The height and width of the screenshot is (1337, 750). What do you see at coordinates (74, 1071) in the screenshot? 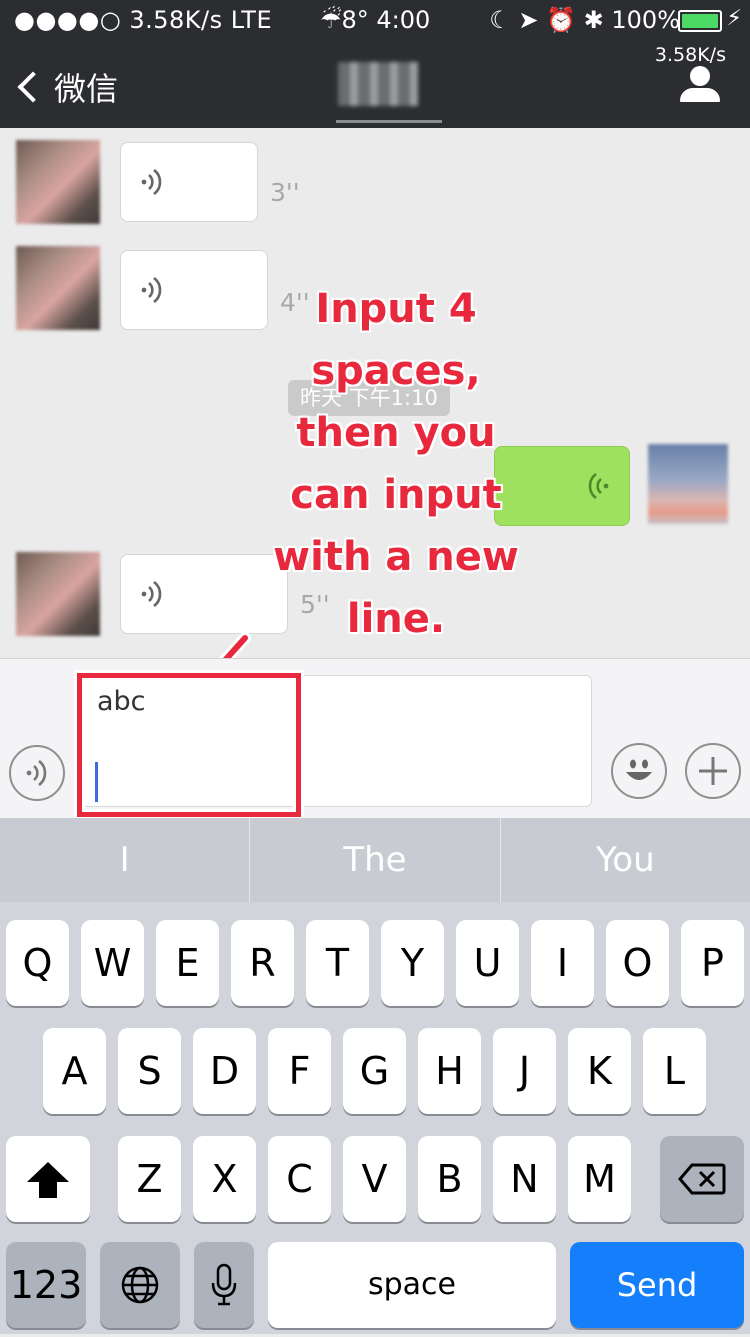
I see `key-a: A` at bounding box center [74, 1071].